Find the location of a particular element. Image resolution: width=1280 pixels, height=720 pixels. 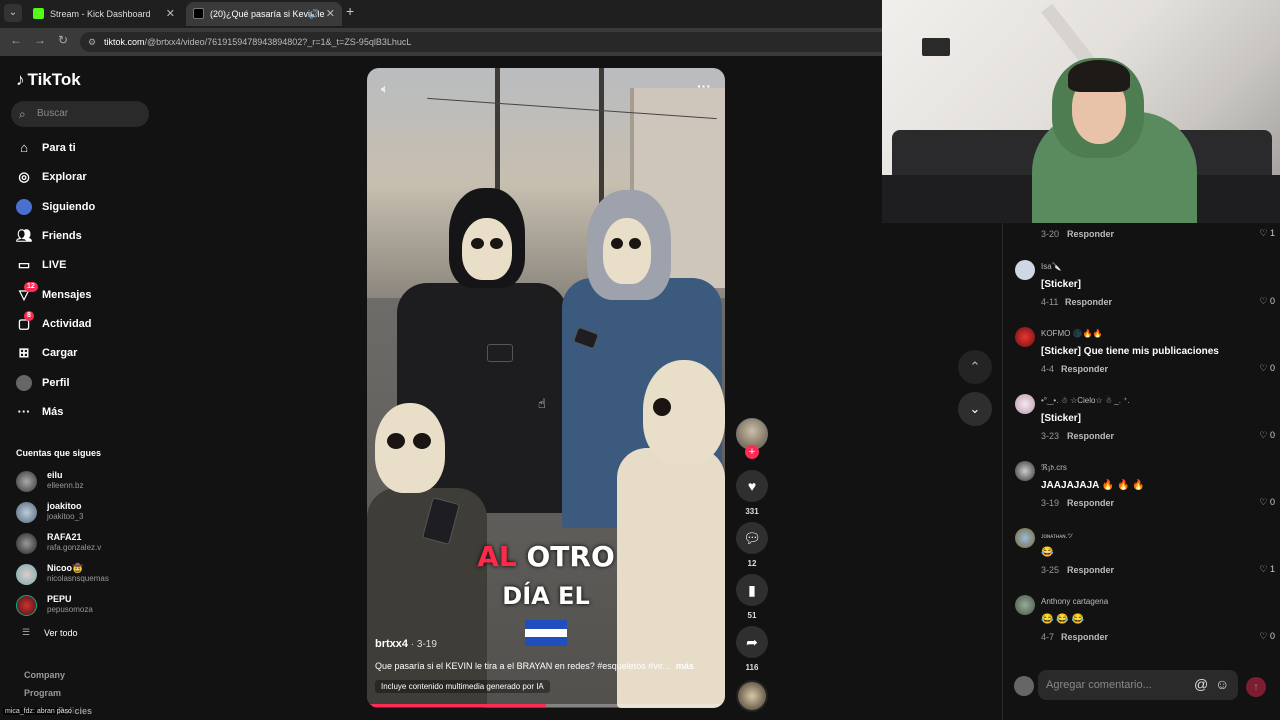

menu-item-mas: ··· Más is located at coordinates (40, 412).